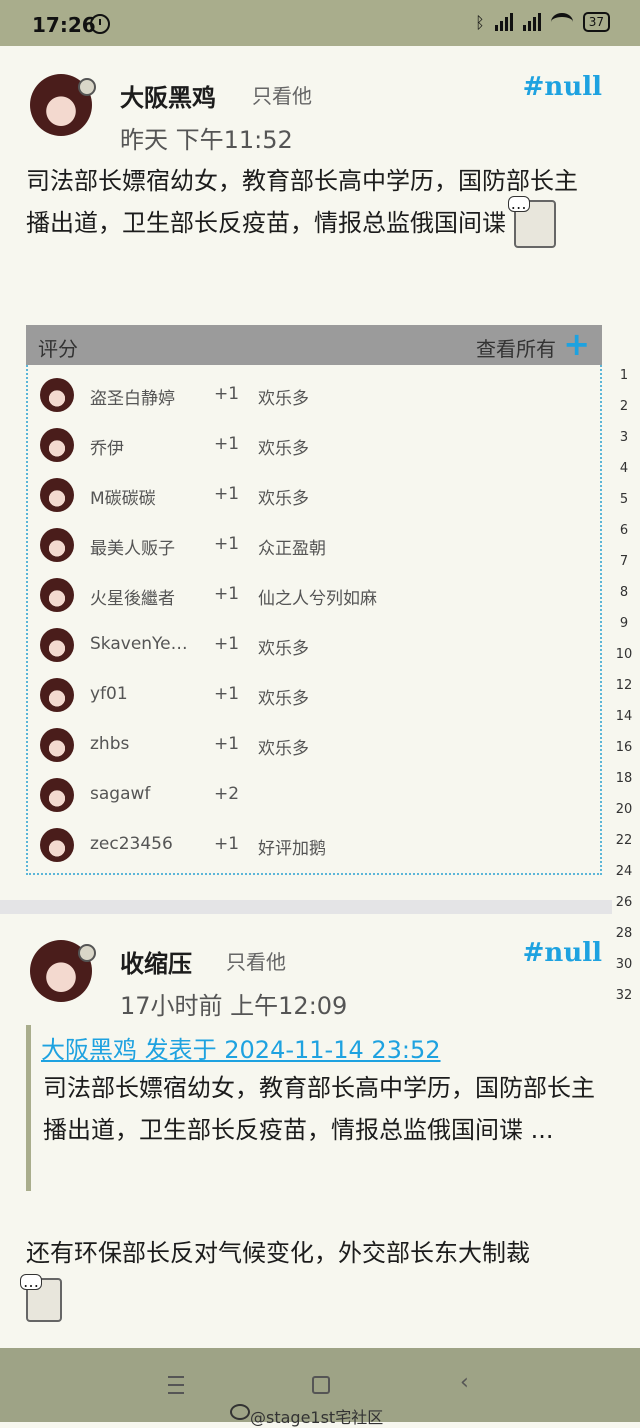 The height and width of the screenshot is (1428, 640). I want to click on rating-score: +2, so click(227, 794).